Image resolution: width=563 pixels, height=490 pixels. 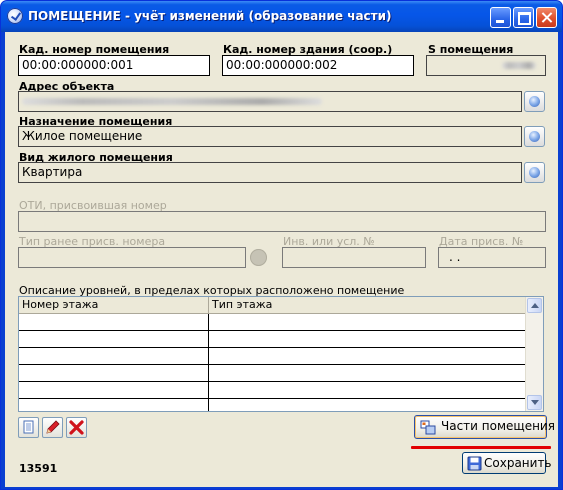 What do you see at coordinates (546, 17) in the screenshot?
I see `close-button` at bounding box center [546, 17].